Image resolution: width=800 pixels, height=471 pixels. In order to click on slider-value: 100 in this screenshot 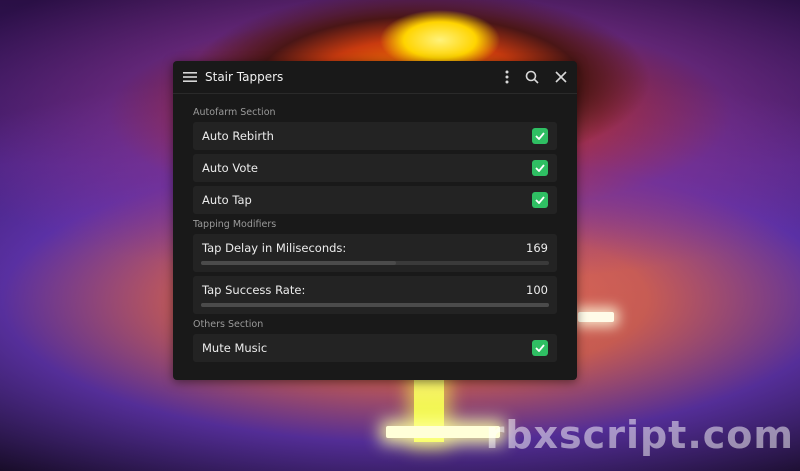, I will do `click(537, 290)`.